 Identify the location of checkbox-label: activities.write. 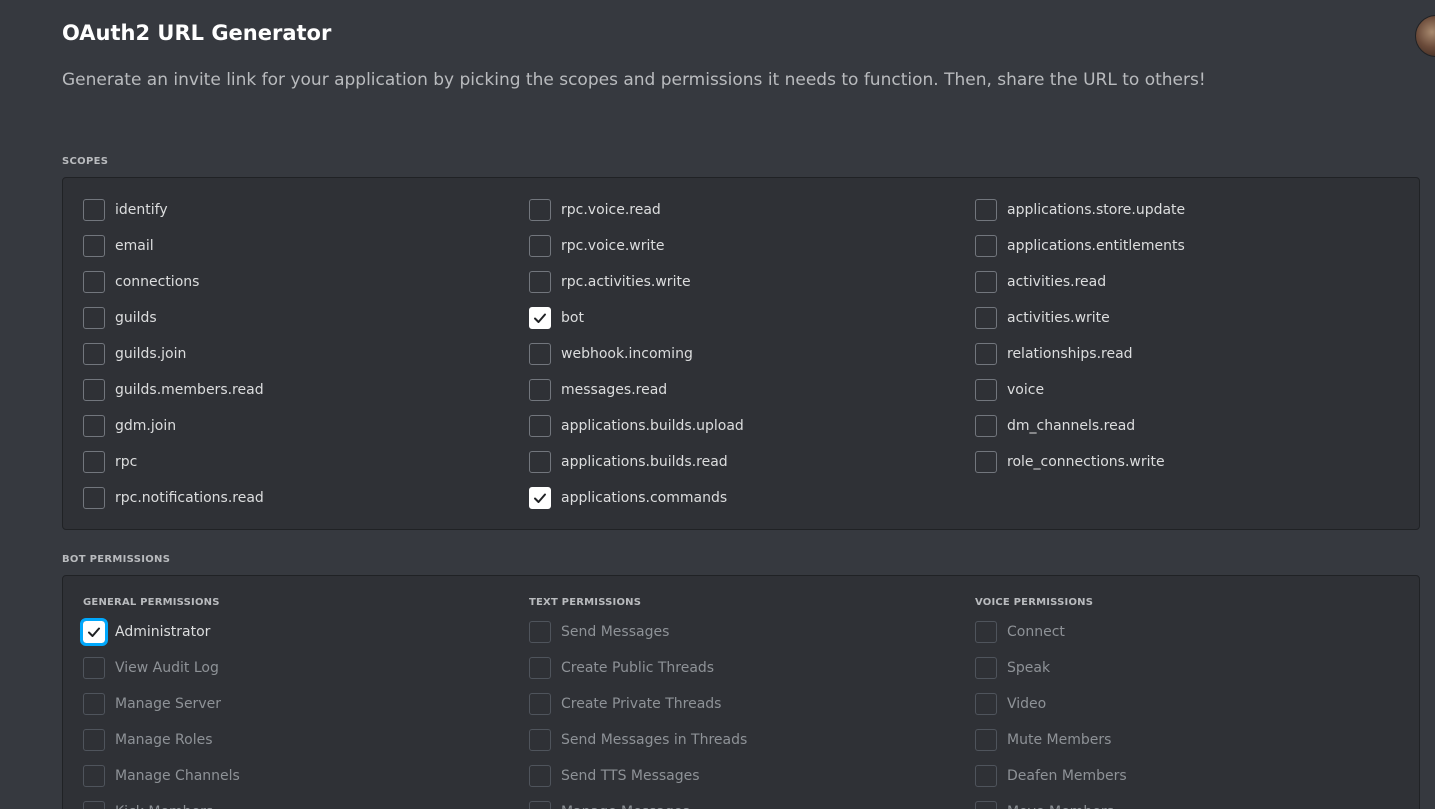
(1058, 318).